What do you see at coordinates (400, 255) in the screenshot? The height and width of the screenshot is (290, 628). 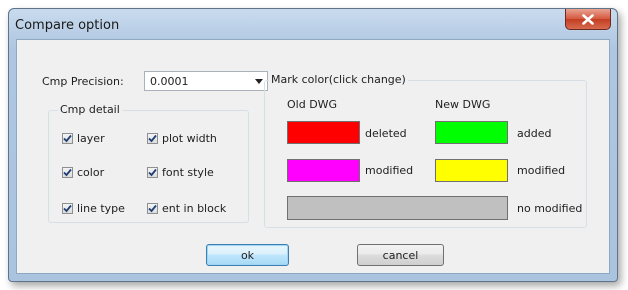 I see `cancel-button: cancel` at bounding box center [400, 255].